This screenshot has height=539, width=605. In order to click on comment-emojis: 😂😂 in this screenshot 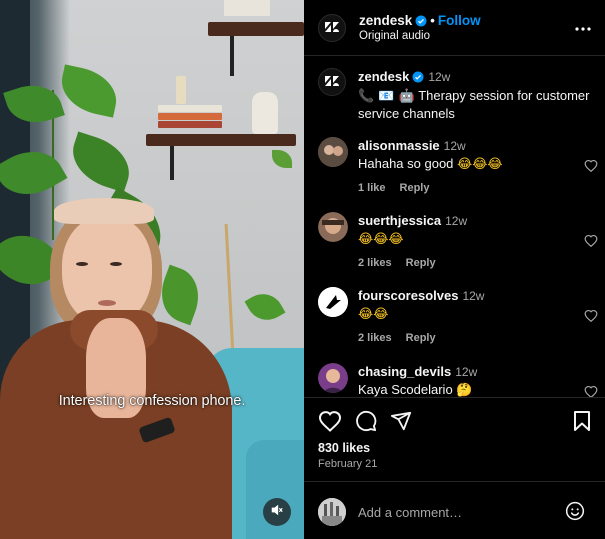, I will do `click(373, 314)`.